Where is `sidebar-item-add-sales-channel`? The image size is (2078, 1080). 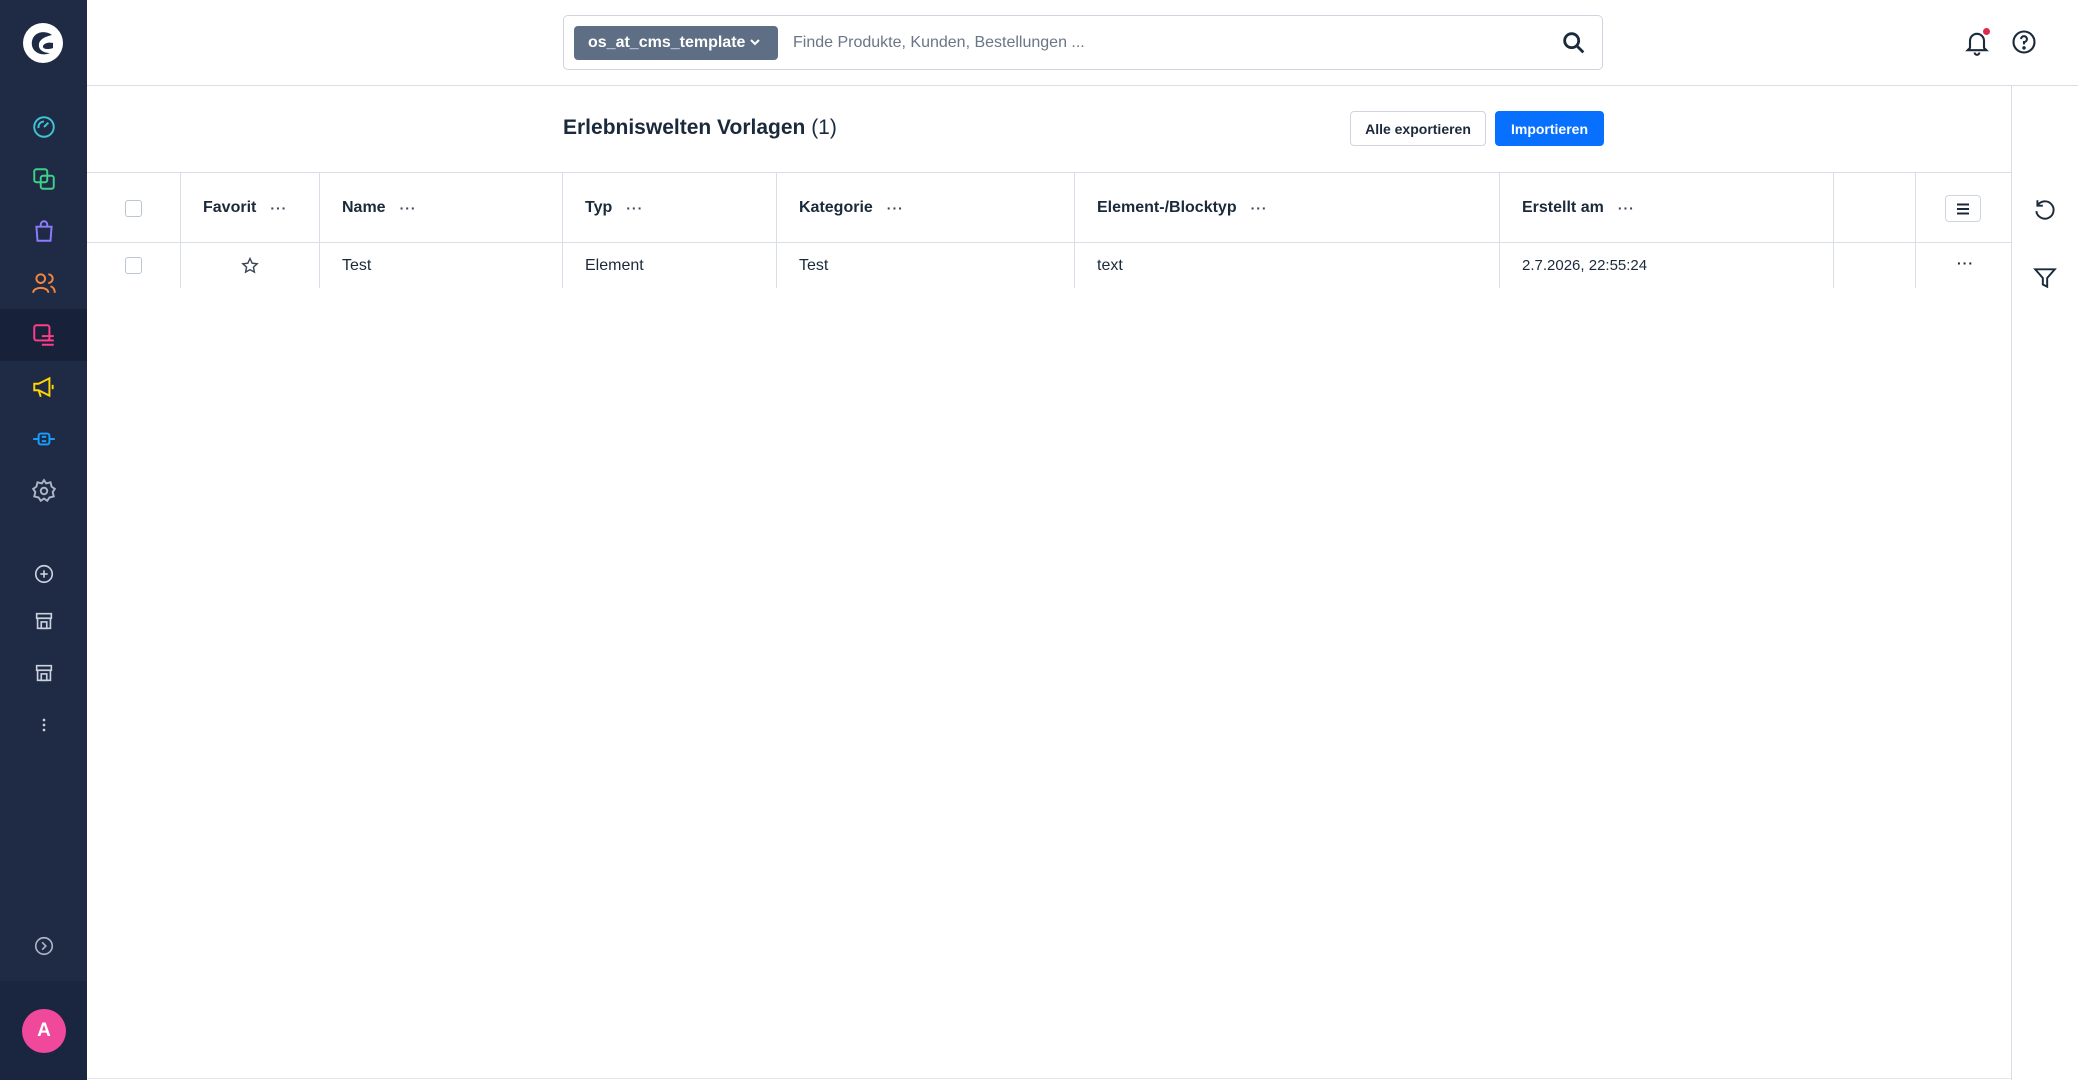
sidebar-item-add-sales-channel is located at coordinates (43, 574).